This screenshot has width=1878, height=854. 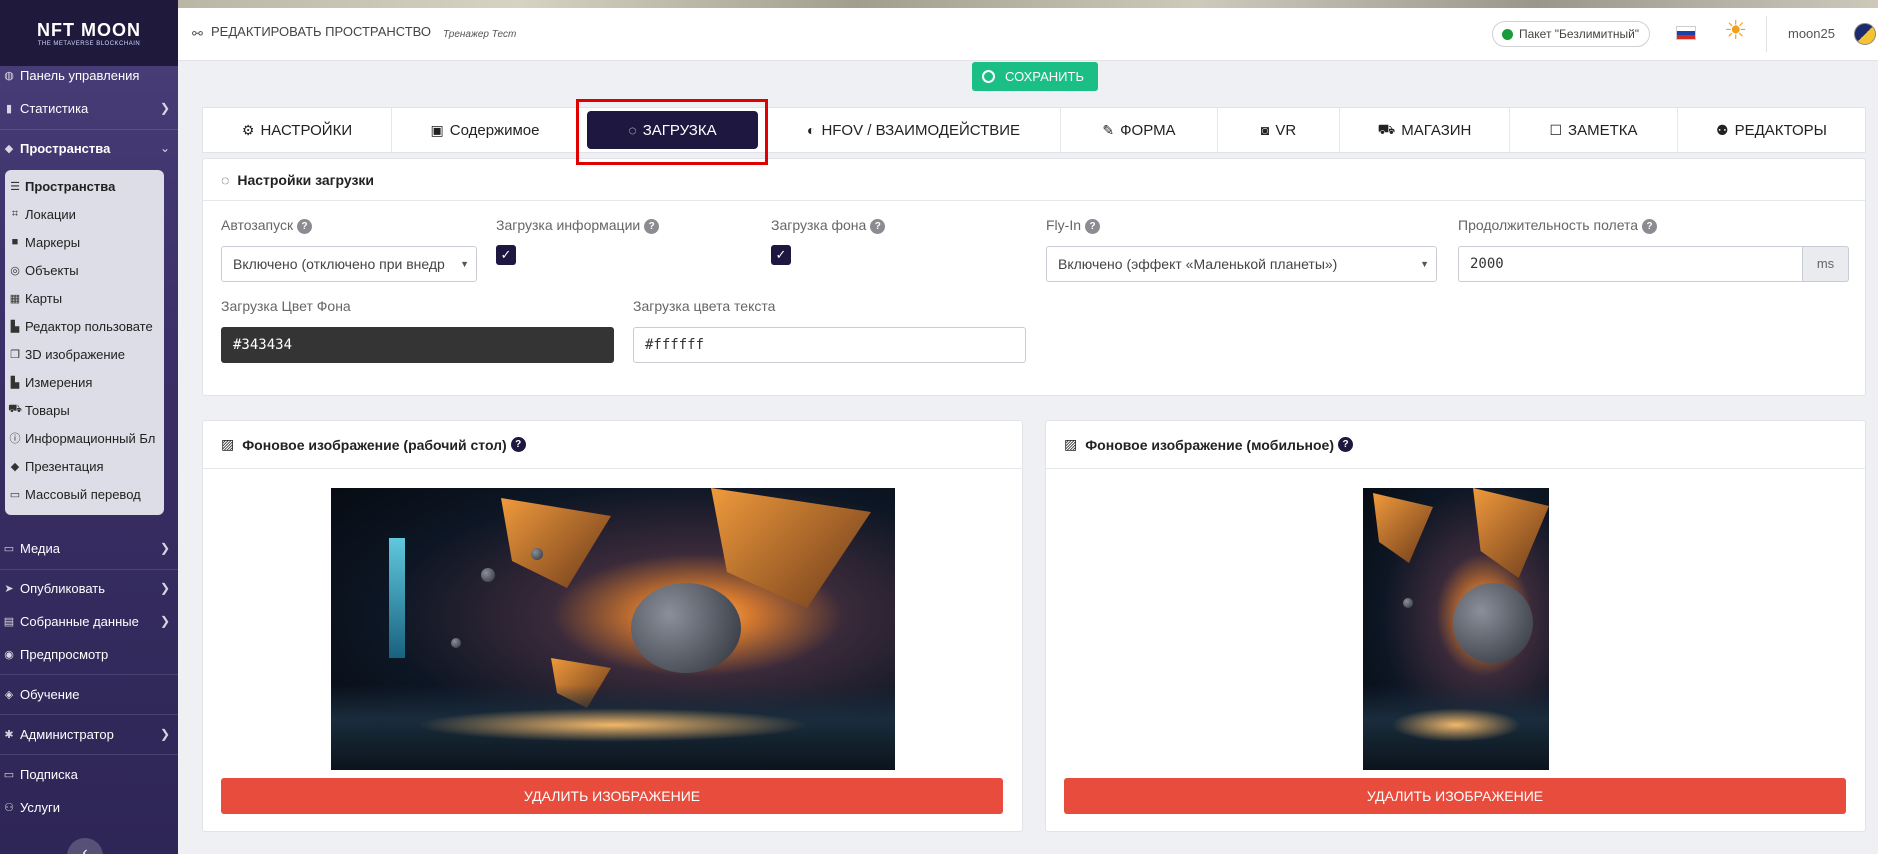 I want to click on submenu-item-user-editor: ▙ Редактор пользовате, so click(x=84, y=326).